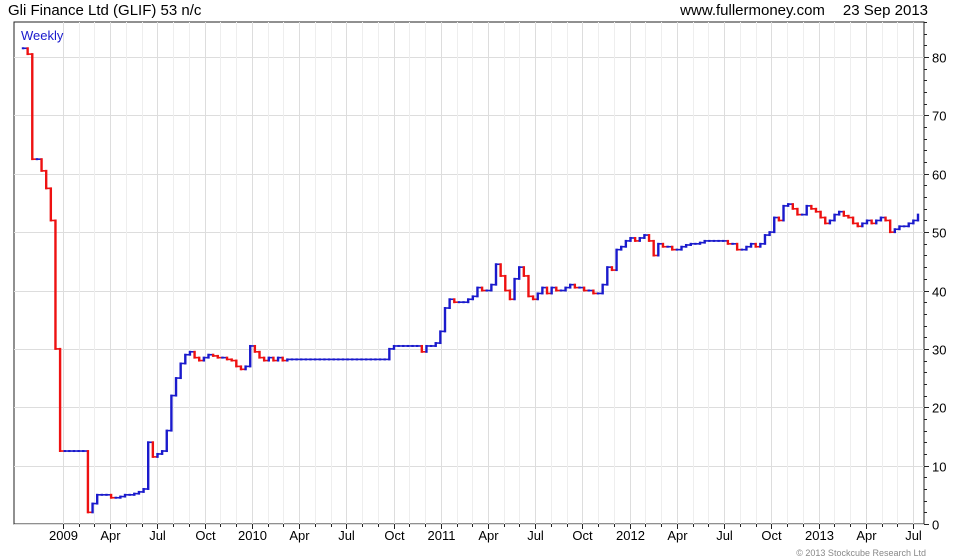 The height and width of the screenshot is (560, 980). I want to click on y-tick-label: 30, so click(939, 350).